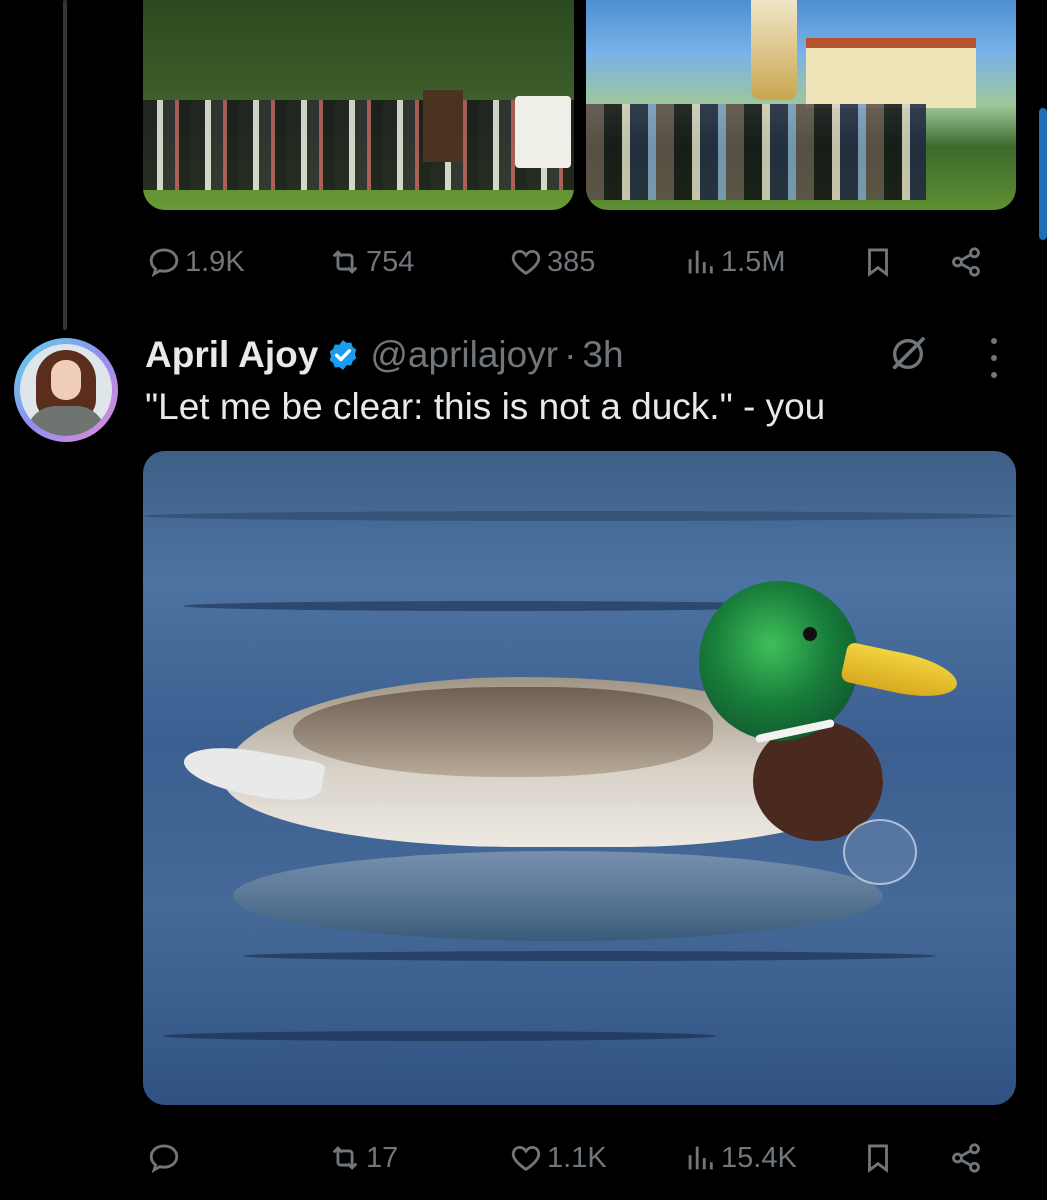 Image resolution: width=1047 pixels, height=1200 pixels. Describe the element at coordinates (382, 1157) in the screenshot. I see `repost-count: 17` at that location.